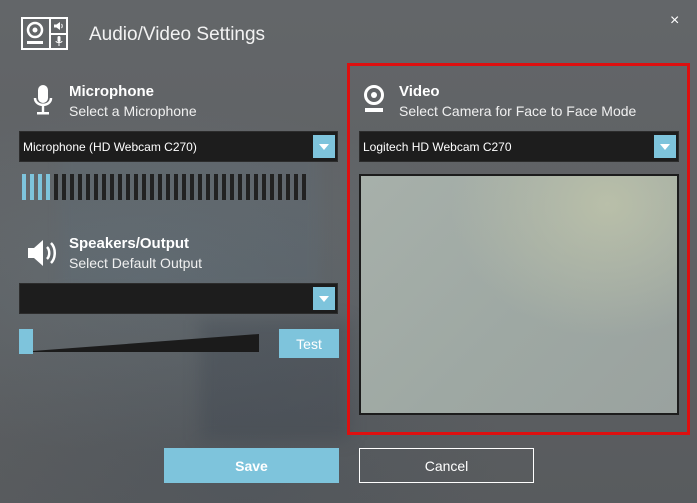 The image size is (697, 503). What do you see at coordinates (446, 465) in the screenshot?
I see `cancel-button: Cancel` at bounding box center [446, 465].